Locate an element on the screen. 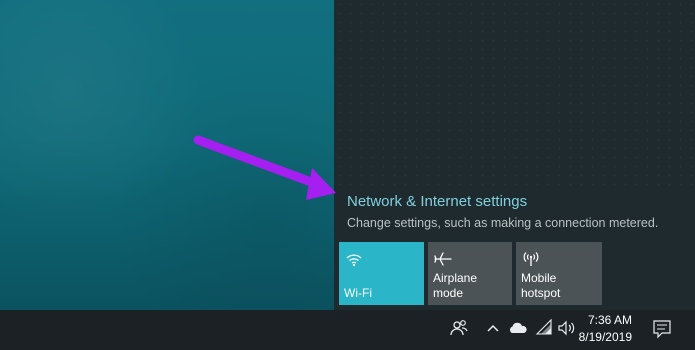 The height and width of the screenshot is (350, 695). chevron-up-icon is located at coordinates (493, 329).